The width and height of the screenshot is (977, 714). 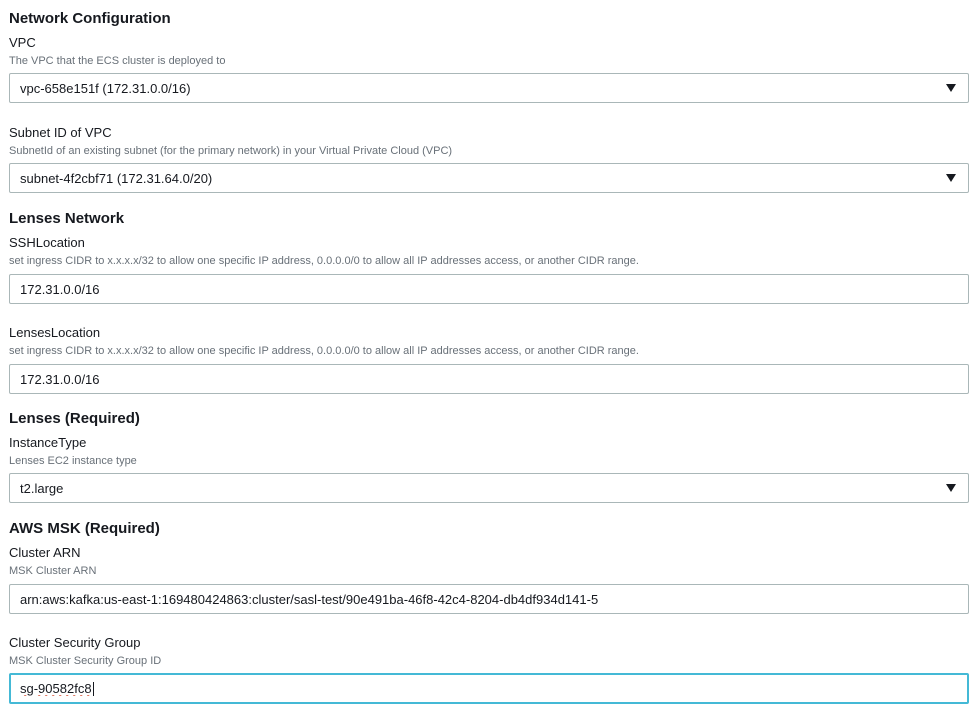 I want to click on cluster-arn-label: Cluster ARN, so click(x=45, y=552).